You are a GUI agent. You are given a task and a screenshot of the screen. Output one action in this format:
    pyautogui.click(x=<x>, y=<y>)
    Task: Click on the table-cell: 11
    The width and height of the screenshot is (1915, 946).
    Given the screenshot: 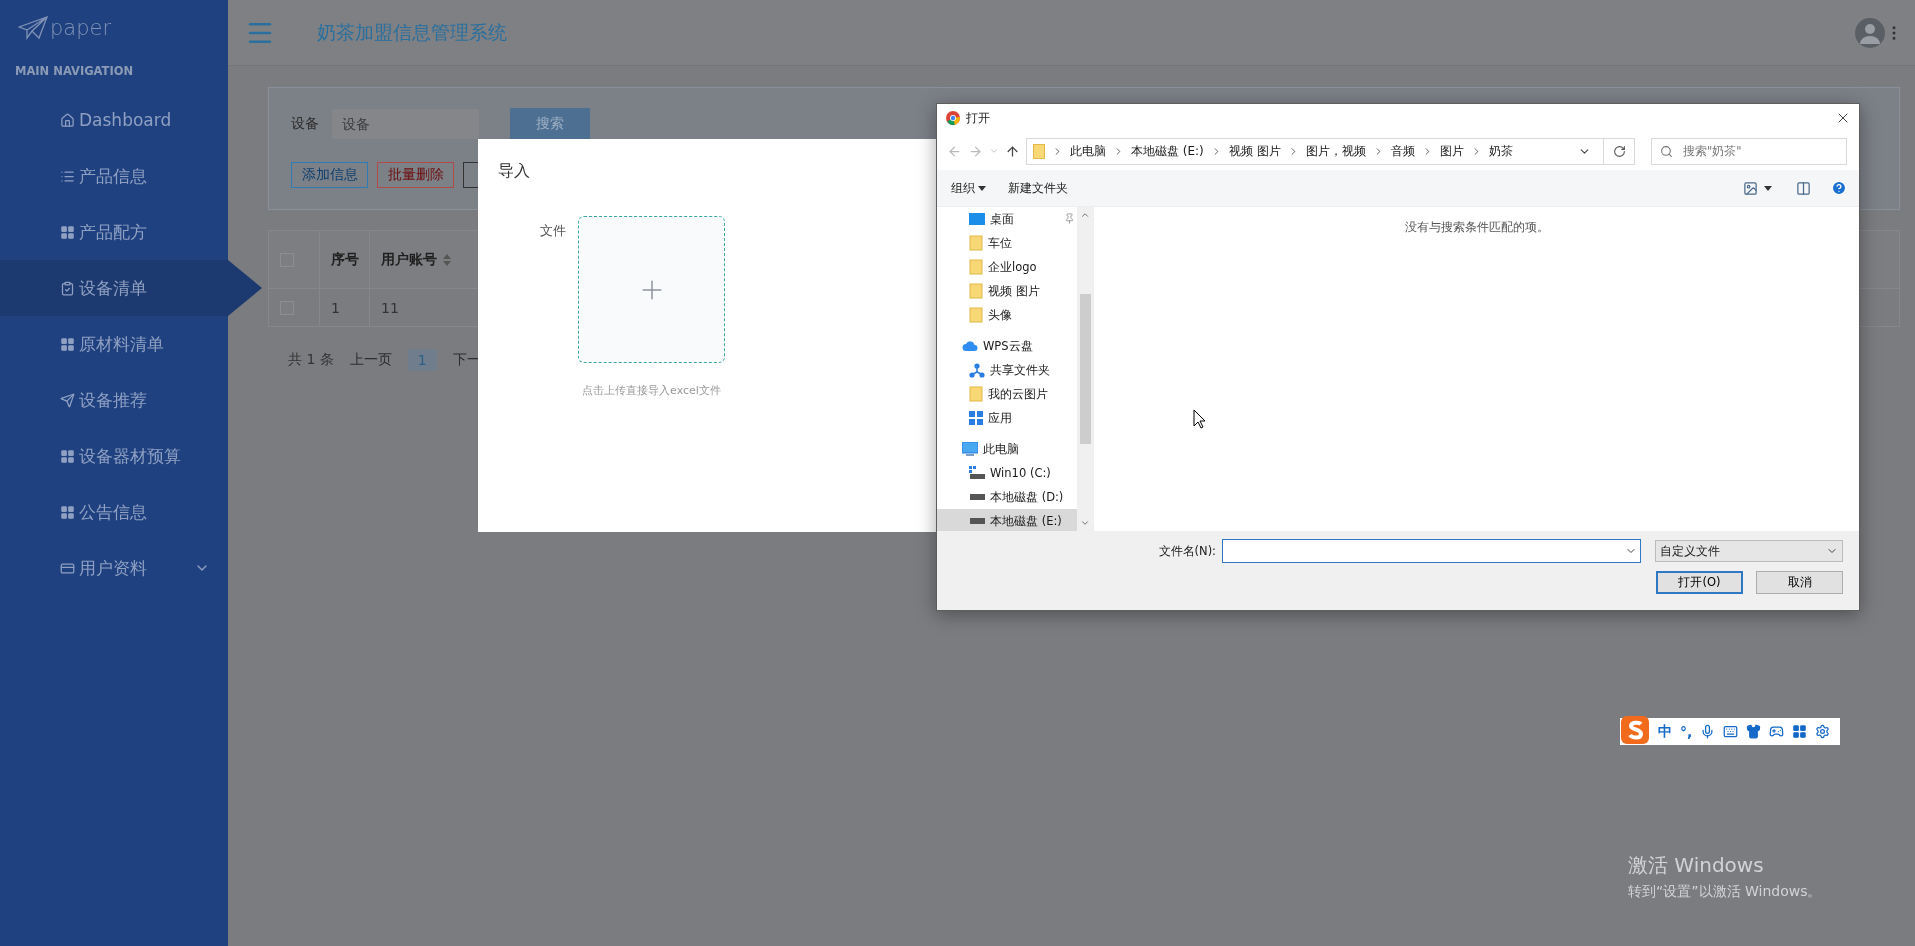 What is the action you would take?
    pyautogui.click(x=390, y=307)
    